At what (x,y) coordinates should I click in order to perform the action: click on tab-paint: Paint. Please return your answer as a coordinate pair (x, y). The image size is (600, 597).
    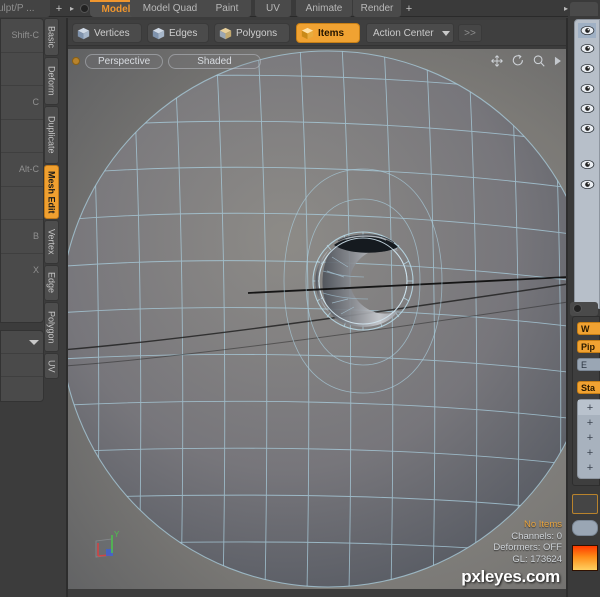
    Looking at the image, I should click on (227, 8).